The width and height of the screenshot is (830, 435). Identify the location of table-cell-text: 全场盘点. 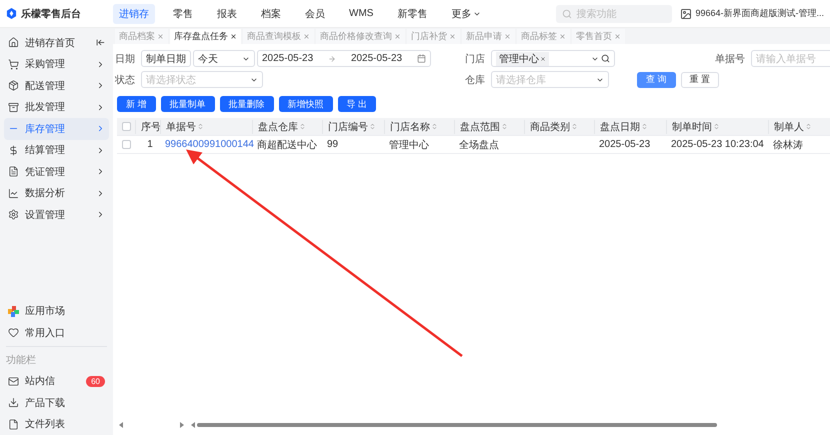
(479, 145).